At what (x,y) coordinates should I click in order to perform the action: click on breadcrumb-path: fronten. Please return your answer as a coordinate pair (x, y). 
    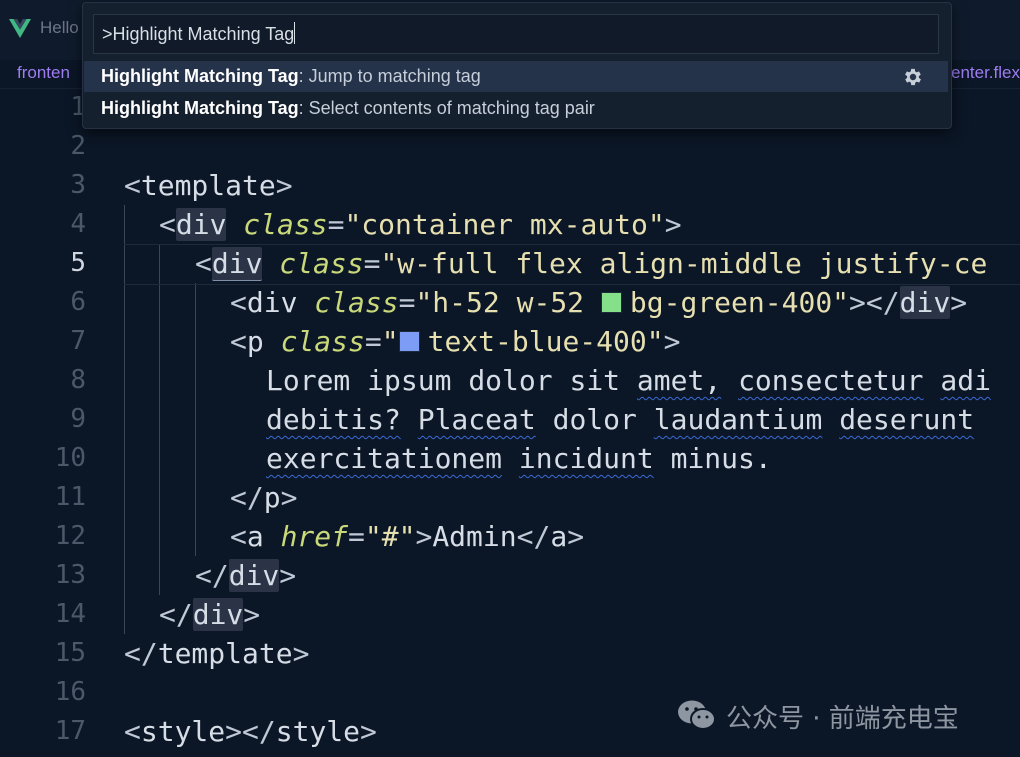
    Looking at the image, I should click on (43, 73).